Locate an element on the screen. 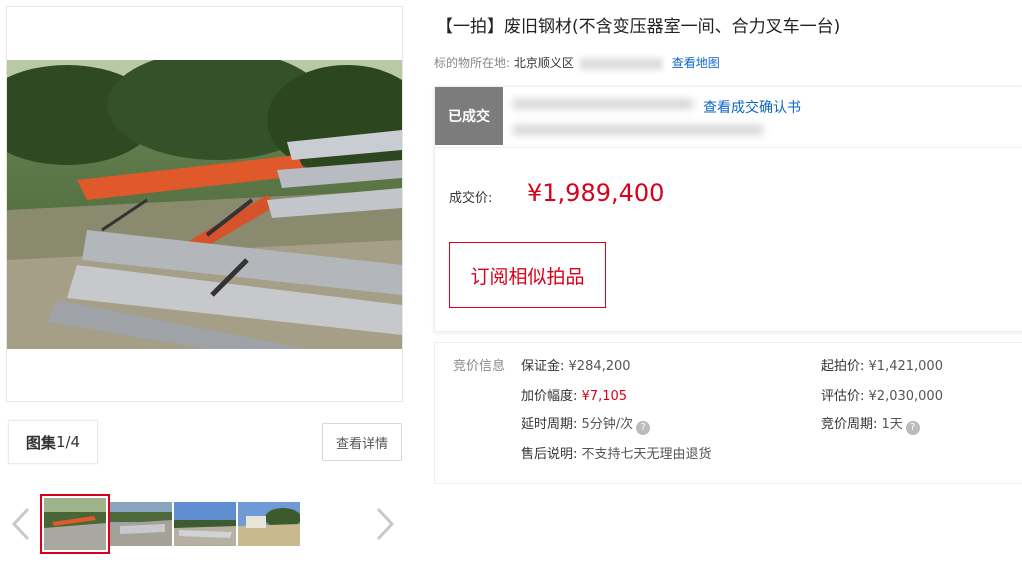 This screenshot has height=575, width=1022. panel-divider is located at coordinates (728, 147).